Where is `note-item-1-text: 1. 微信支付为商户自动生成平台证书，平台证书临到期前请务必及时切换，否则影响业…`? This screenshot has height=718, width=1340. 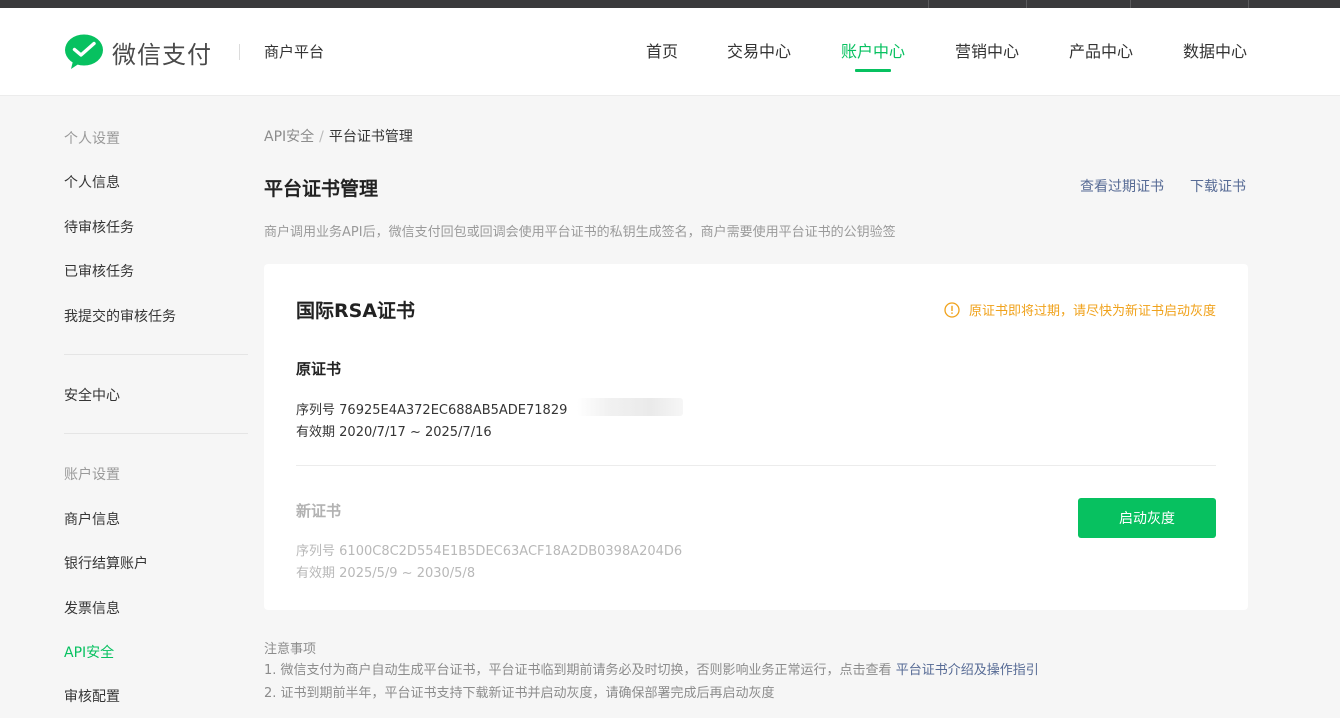 note-item-1-text: 1. 微信支付为商户自动生成平台证书，平台证书临到期前请务必及时切换，否则影响业… is located at coordinates (578, 670).